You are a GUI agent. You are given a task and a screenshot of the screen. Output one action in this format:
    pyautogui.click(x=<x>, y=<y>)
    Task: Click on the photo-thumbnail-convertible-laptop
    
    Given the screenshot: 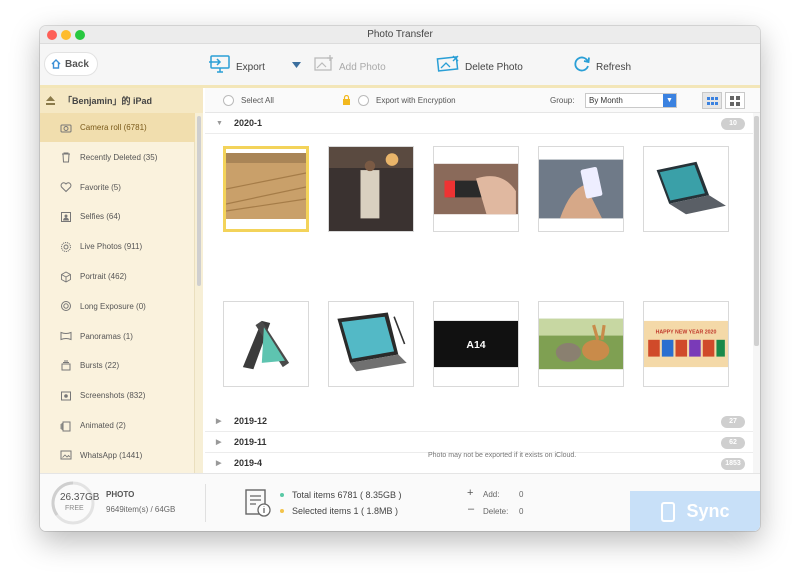 What is the action you would take?
    pyautogui.click(x=371, y=344)
    